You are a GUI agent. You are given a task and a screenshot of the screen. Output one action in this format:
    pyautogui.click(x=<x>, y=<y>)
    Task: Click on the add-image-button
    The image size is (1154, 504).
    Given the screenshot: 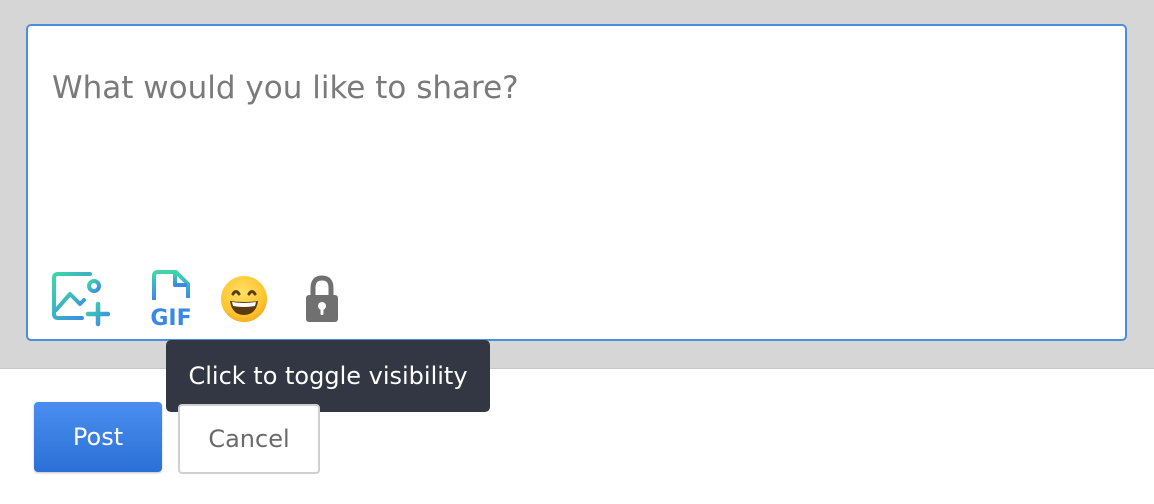 What is the action you would take?
    pyautogui.click(x=80, y=299)
    